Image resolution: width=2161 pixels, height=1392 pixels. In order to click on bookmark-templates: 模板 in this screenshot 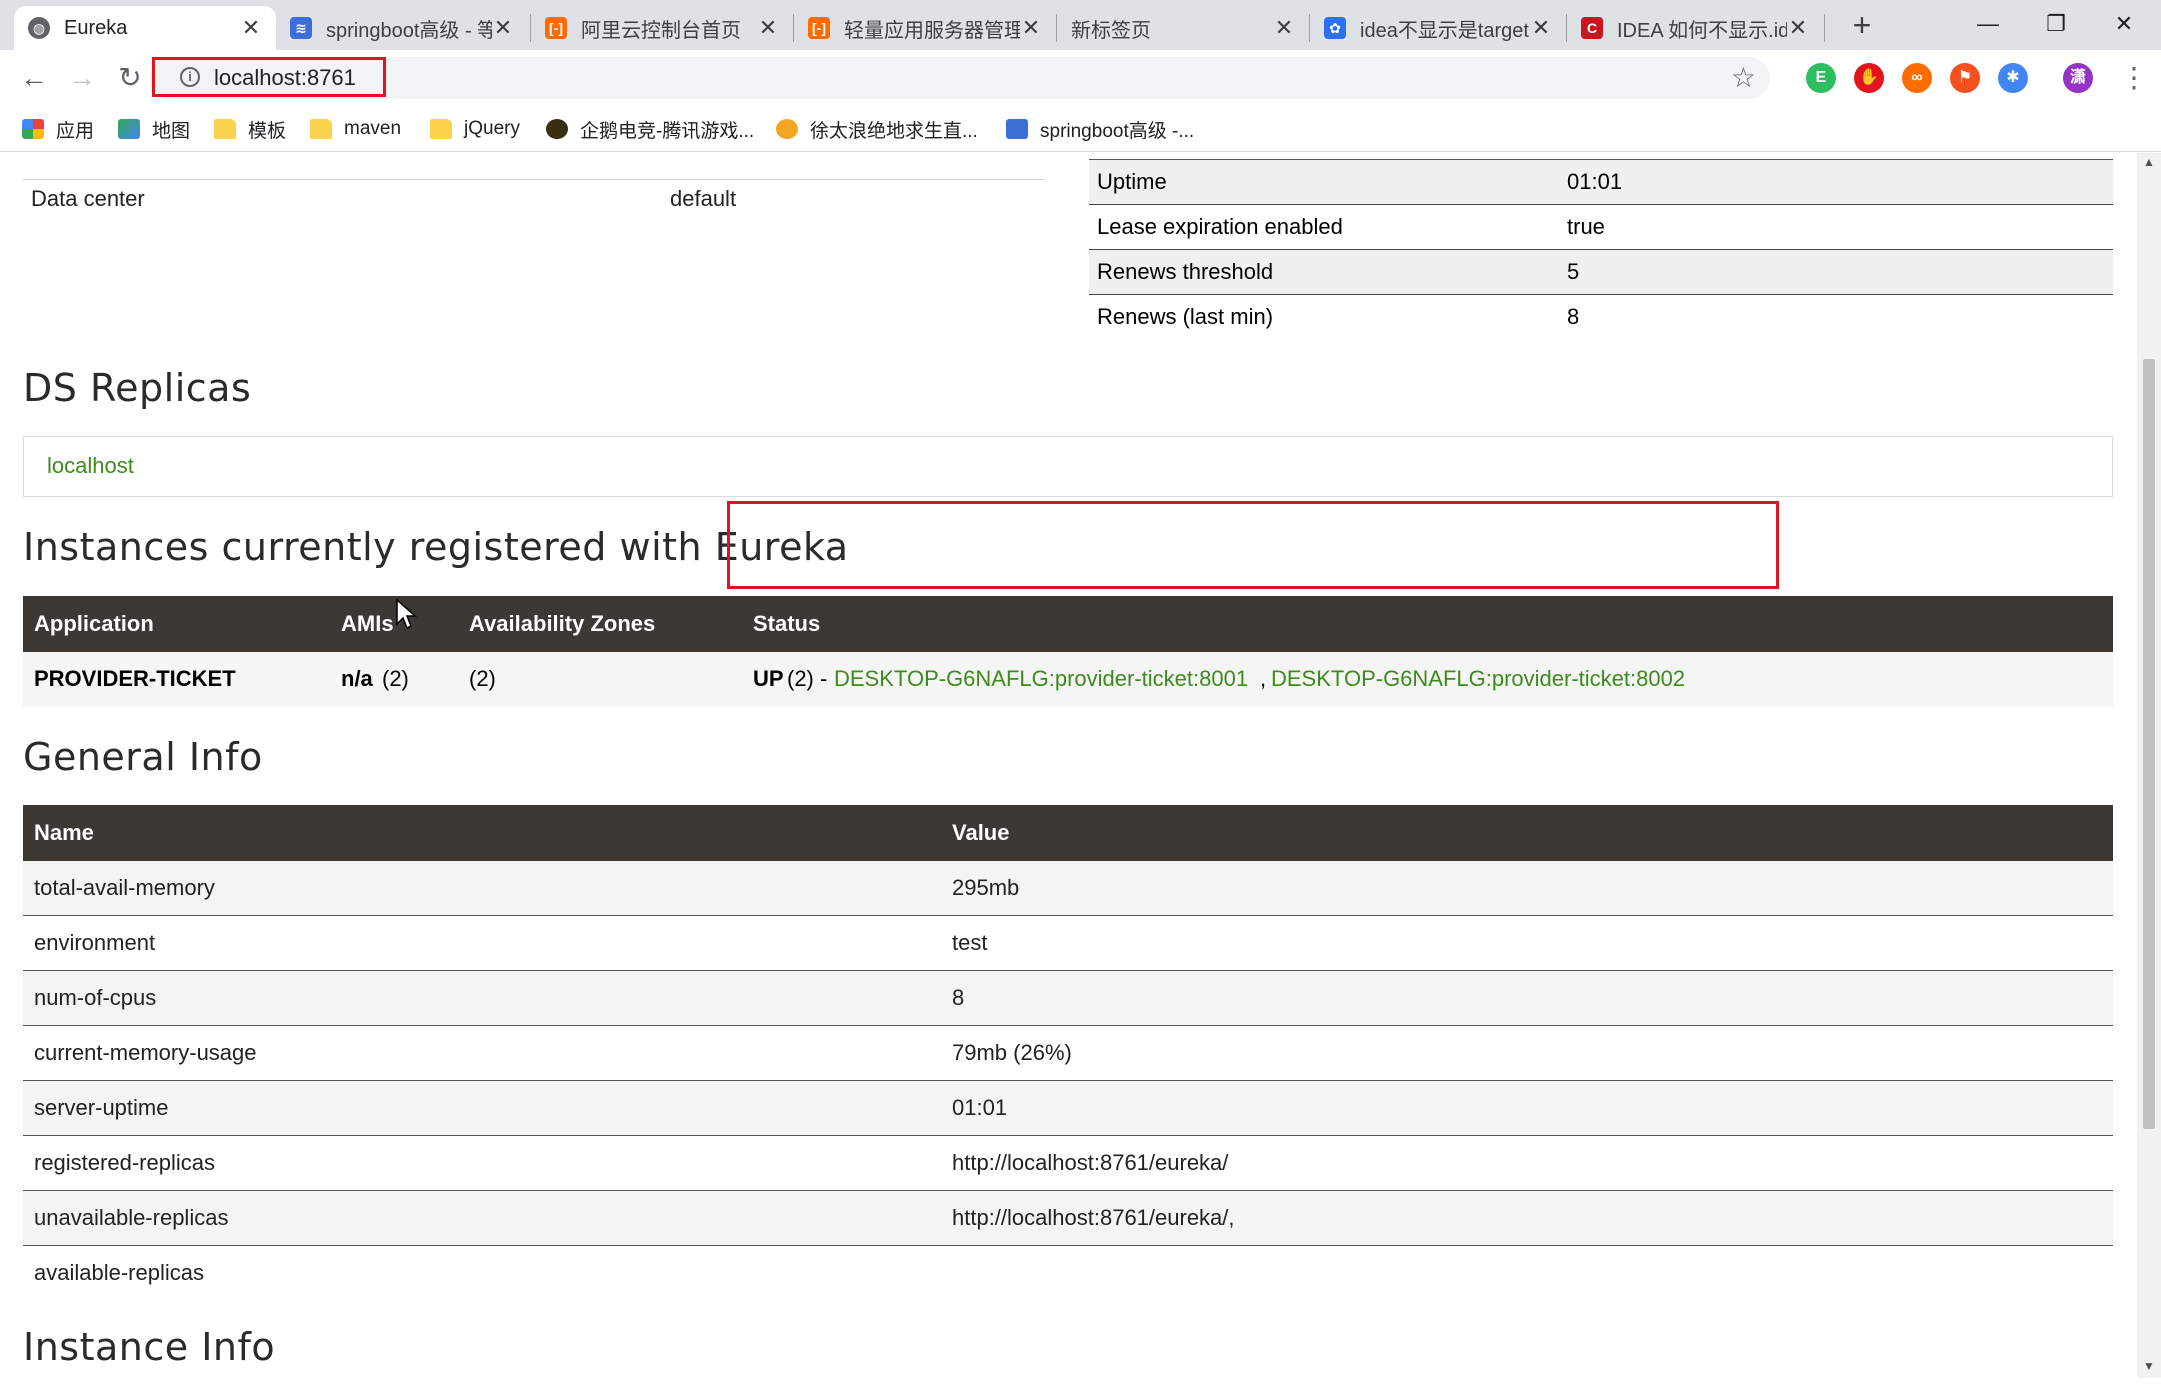, I will do `click(250, 129)`.